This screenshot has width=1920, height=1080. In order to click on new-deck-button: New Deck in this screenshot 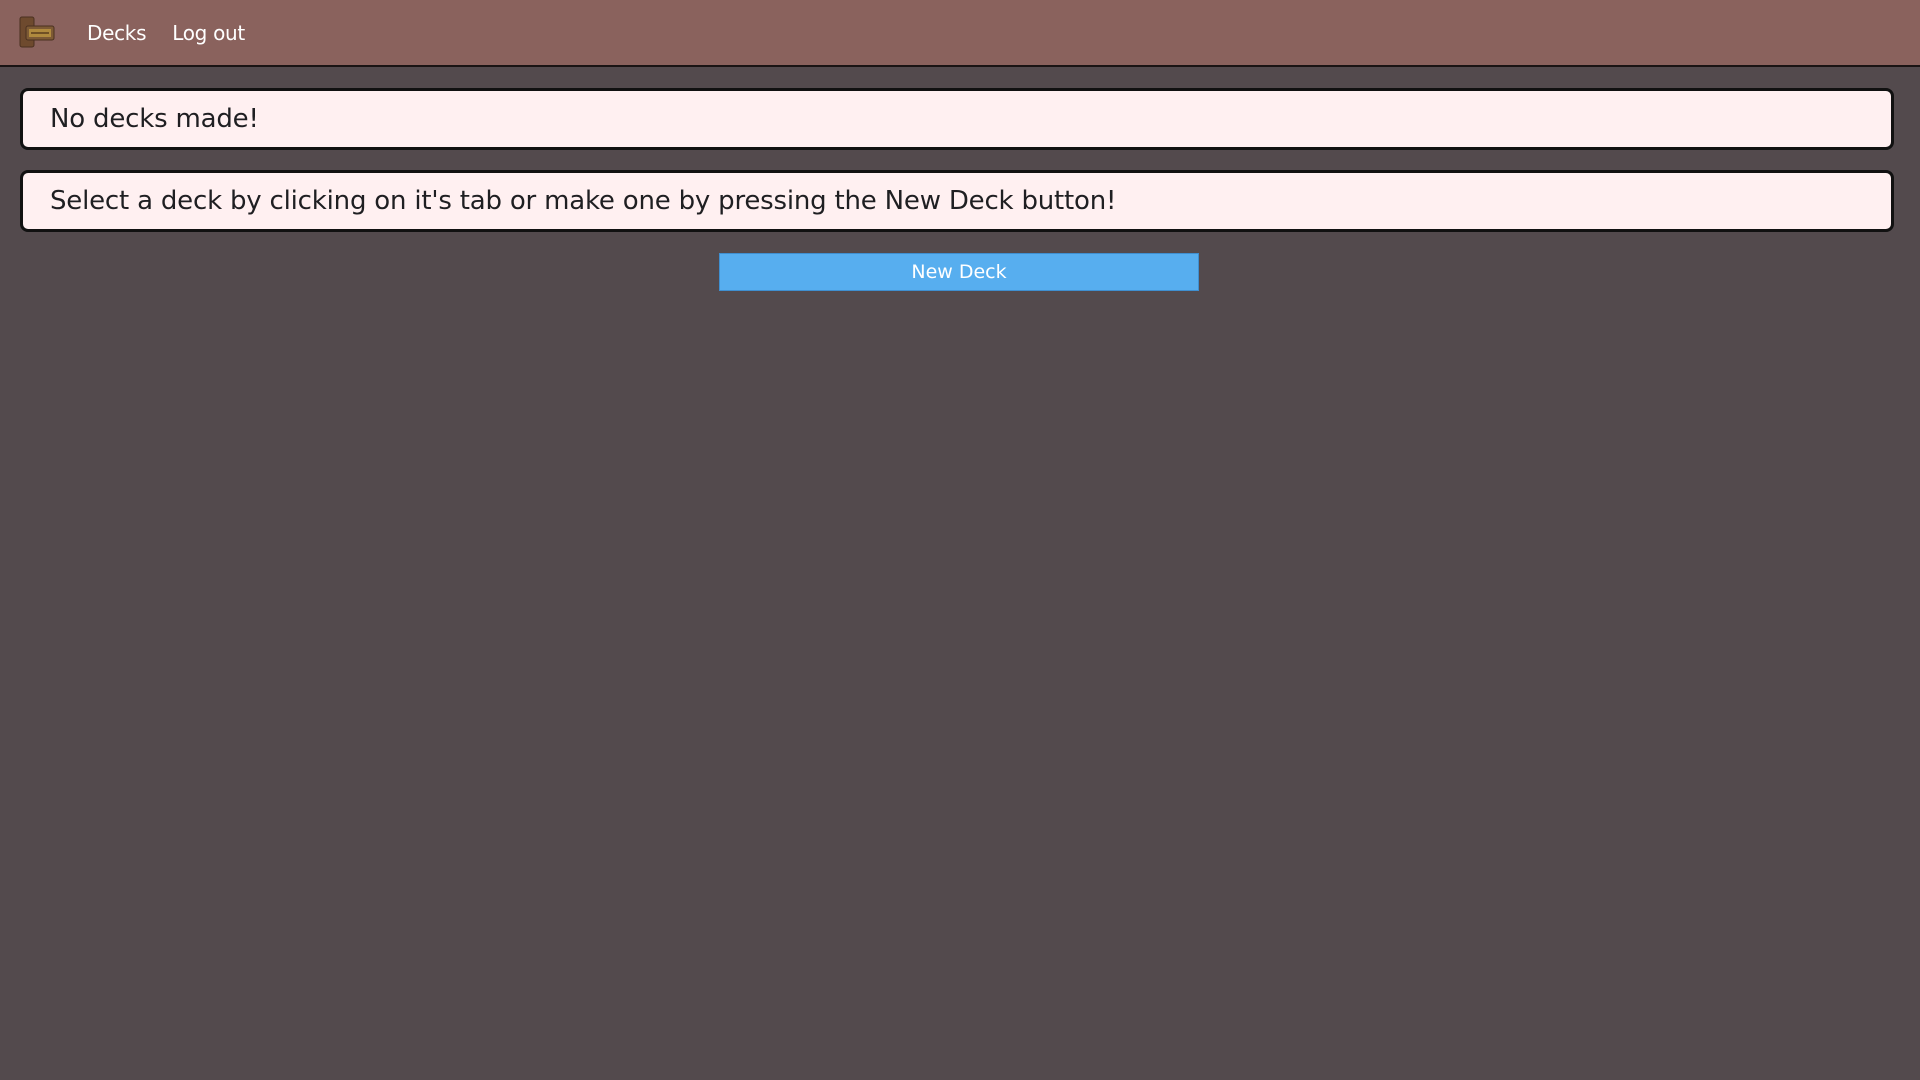, I will do `click(959, 272)`.